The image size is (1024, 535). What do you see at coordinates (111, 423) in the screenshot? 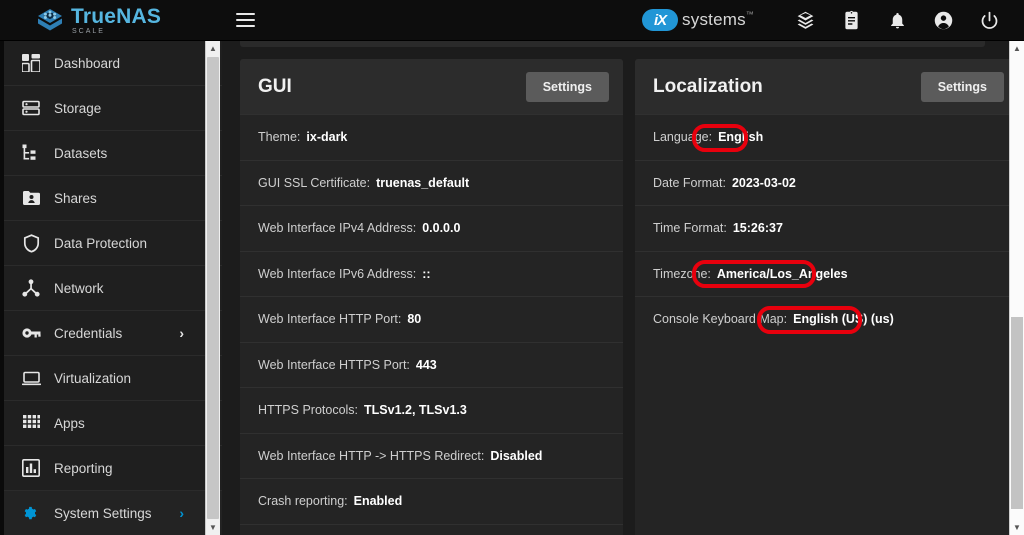
I see `sidebar-item-apps: Apps` at bounding box center [111, 423].